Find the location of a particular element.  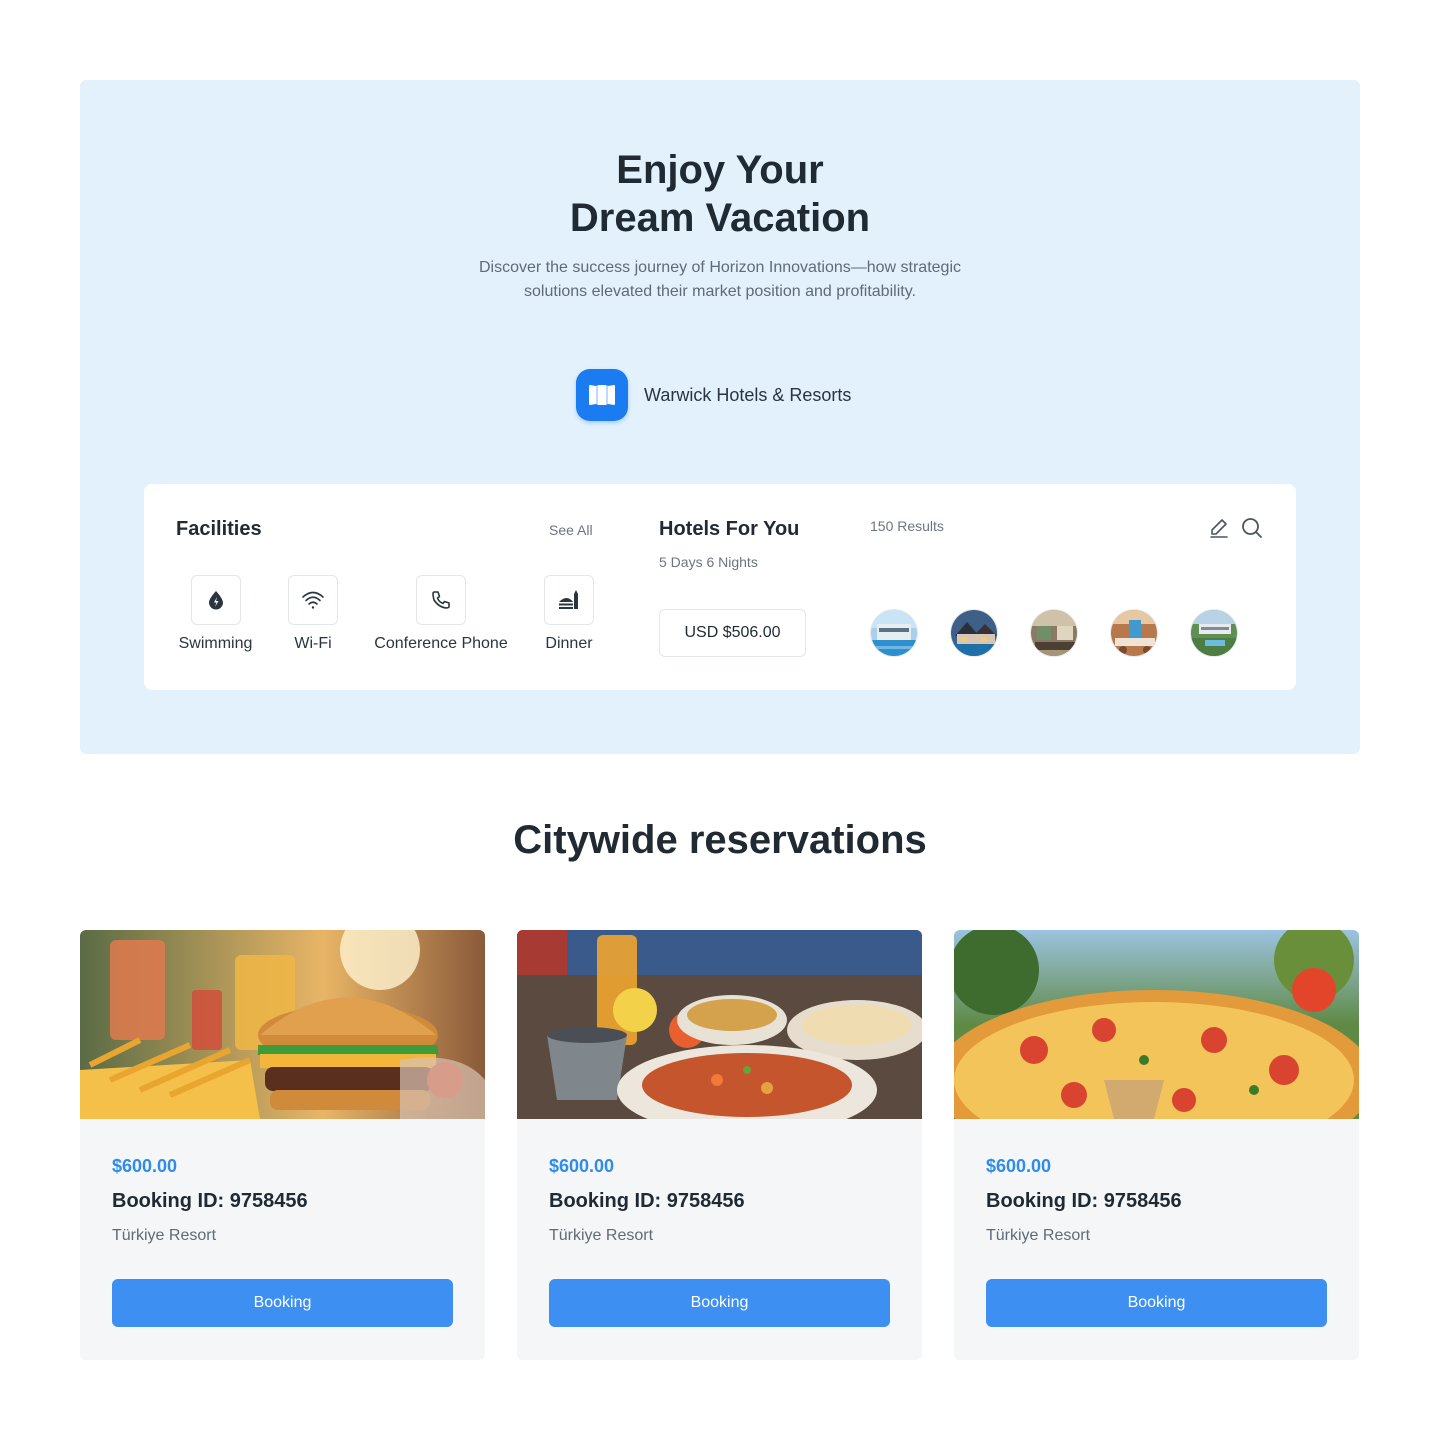

hero-title-line2: Dream Vacation is located at coordinates (720, 218).